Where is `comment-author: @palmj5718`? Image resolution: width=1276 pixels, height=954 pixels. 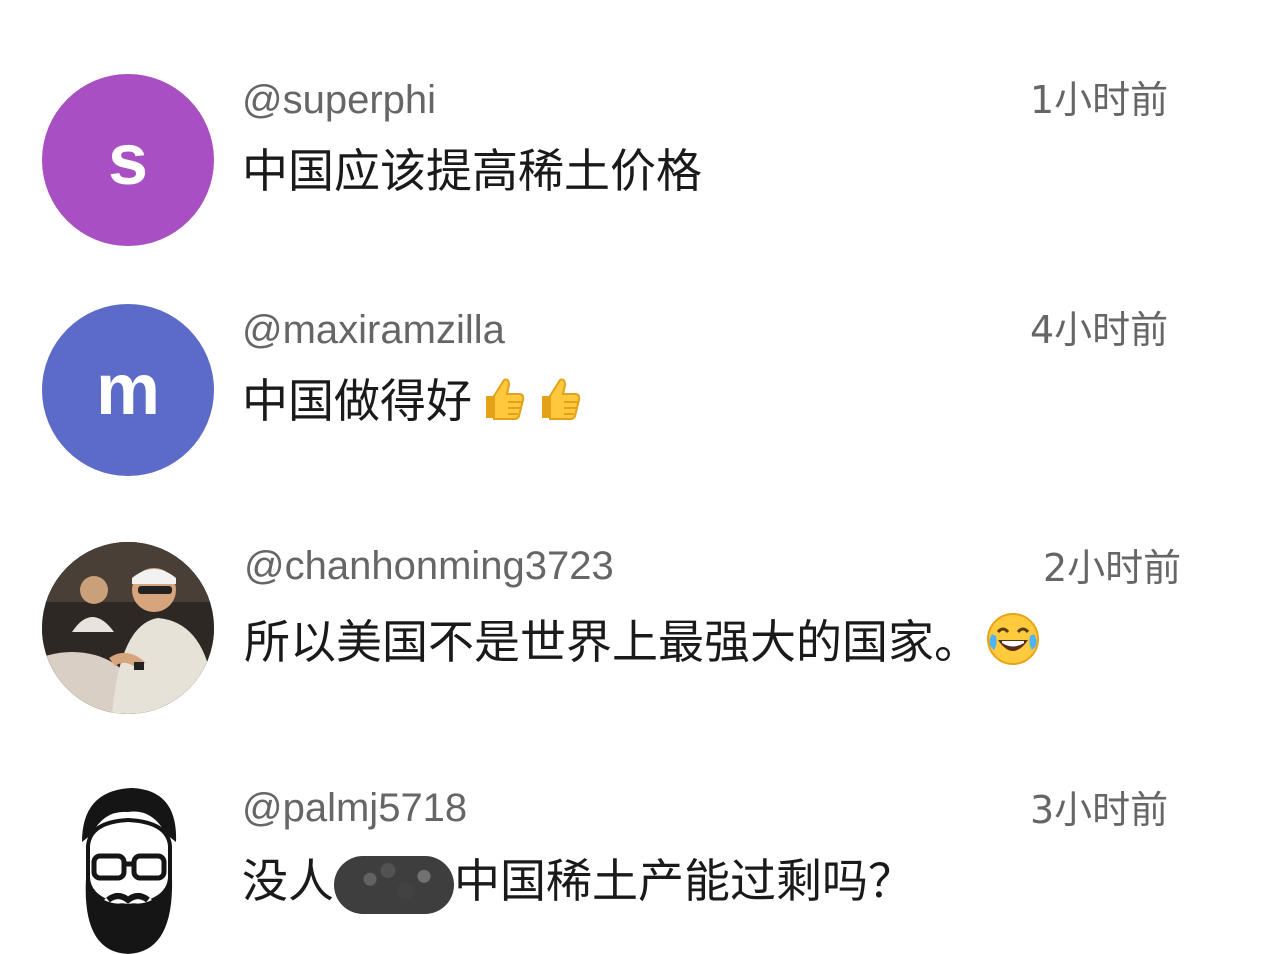
comment-author: @palmj5718 is located at coordinates (354, 808).